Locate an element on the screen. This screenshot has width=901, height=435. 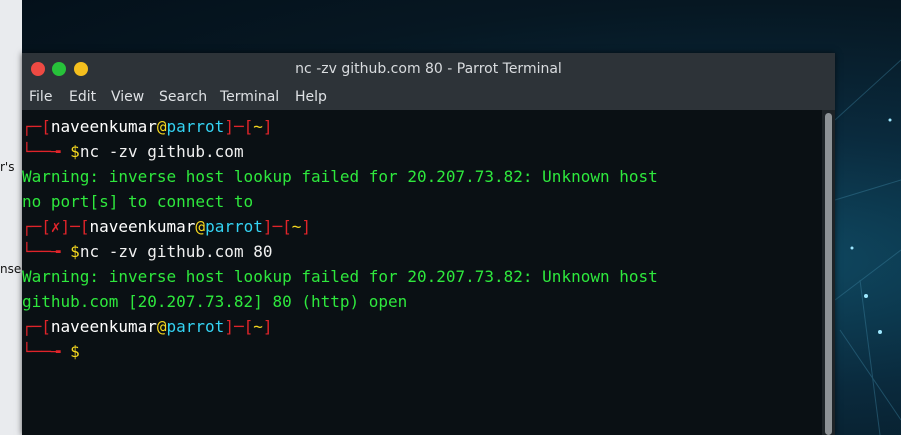
menu-edit: Edit is located at coordinates (82, 97).